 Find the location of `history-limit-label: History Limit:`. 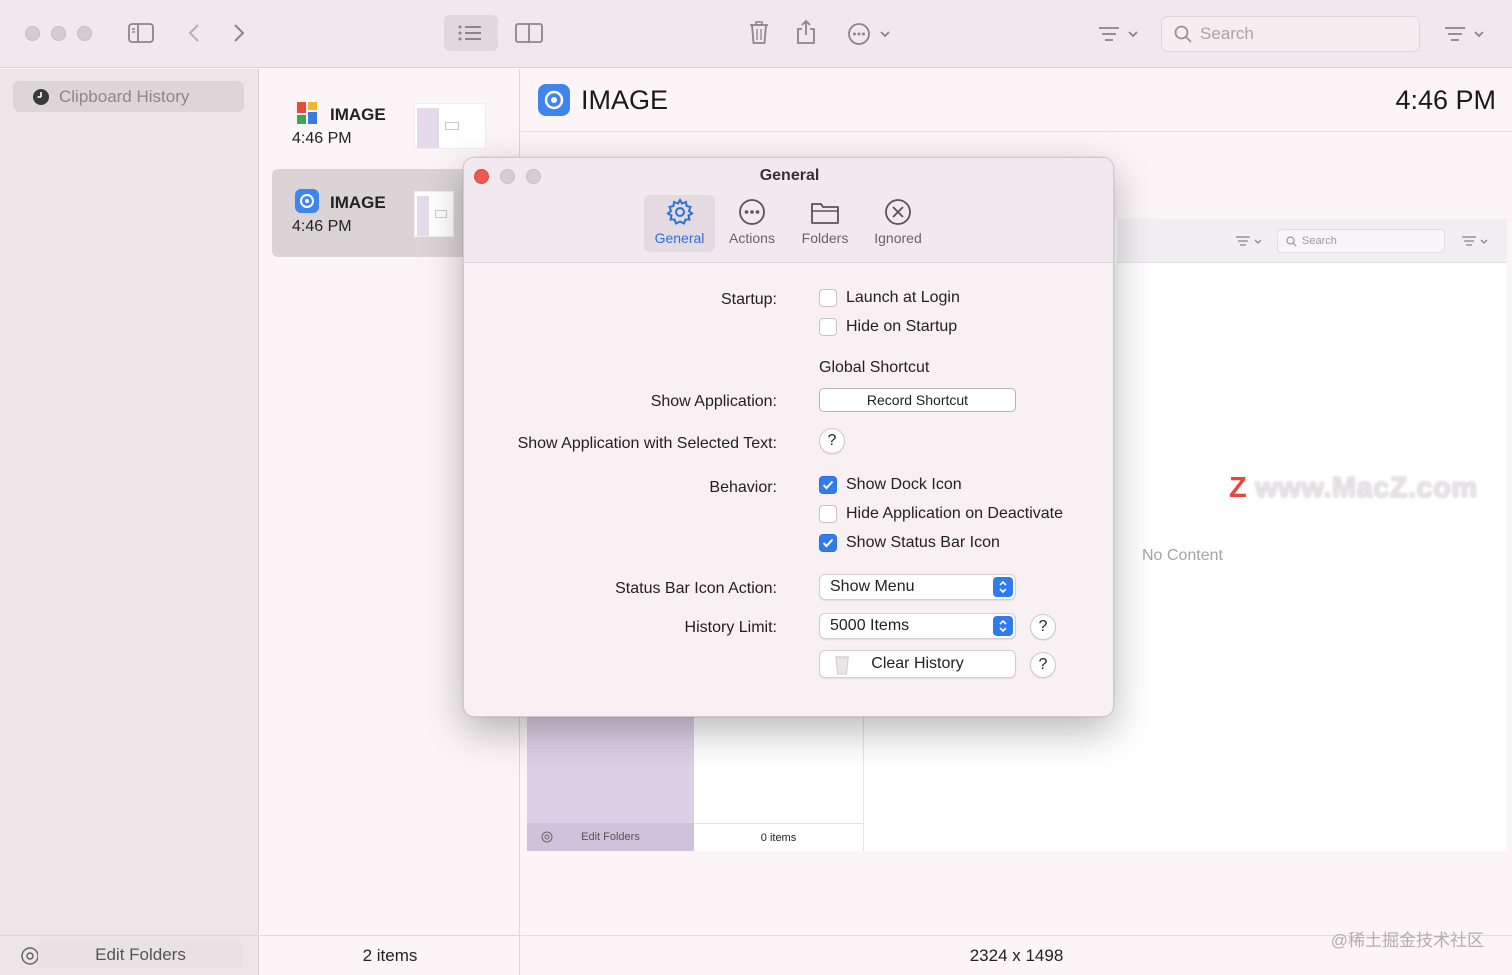

history-limit-label: History Limit: is located at coordinates (730, 627).